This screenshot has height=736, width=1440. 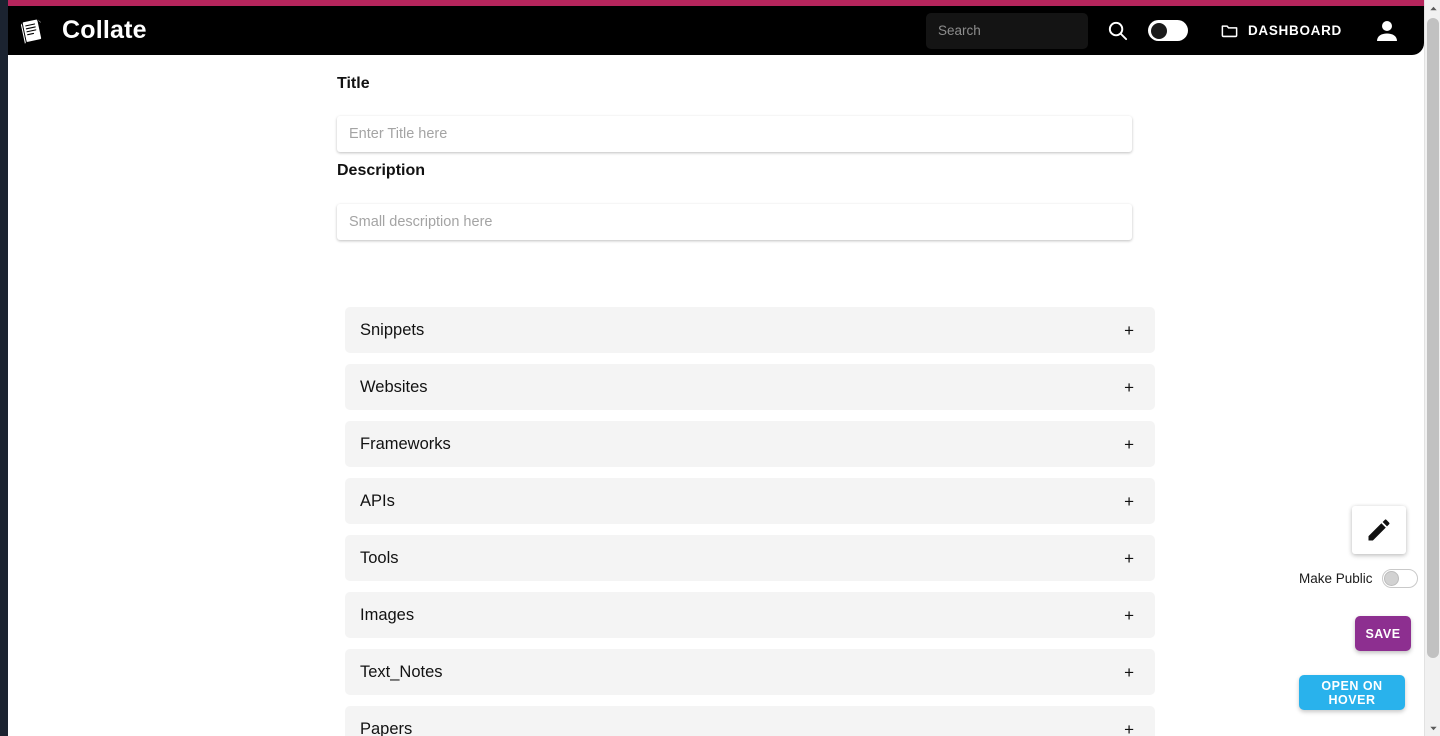 I want to click on accordion-item-papers: Papers +, so click(x=750, y=721).